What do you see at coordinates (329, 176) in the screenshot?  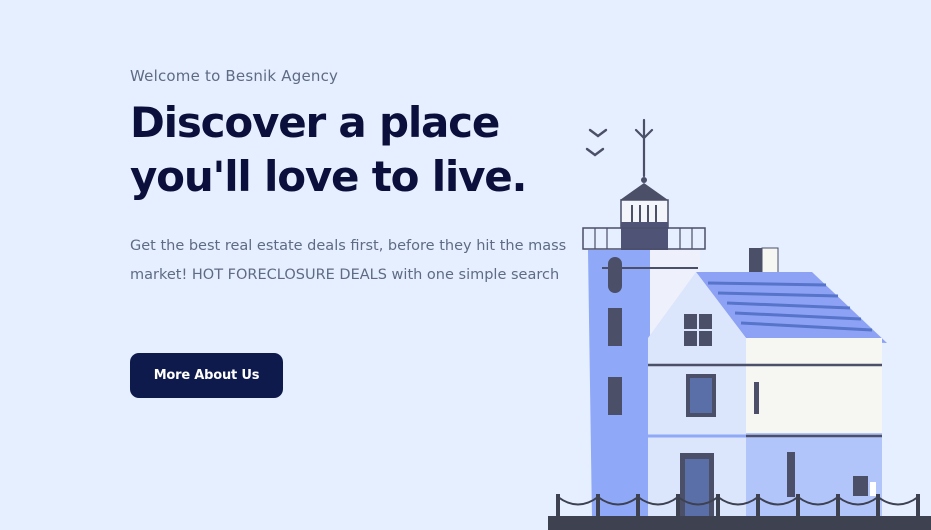 I see `headline-line-2: you'll love to live.` at bounding box center [329, 176].